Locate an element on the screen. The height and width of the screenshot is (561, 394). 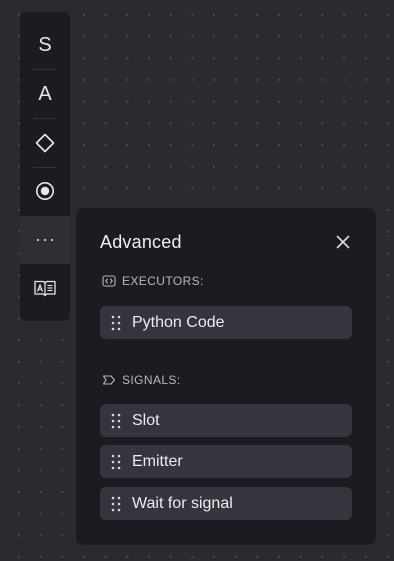
section-executors-text: EXECUTORS: is located at coordinates (163, 281).